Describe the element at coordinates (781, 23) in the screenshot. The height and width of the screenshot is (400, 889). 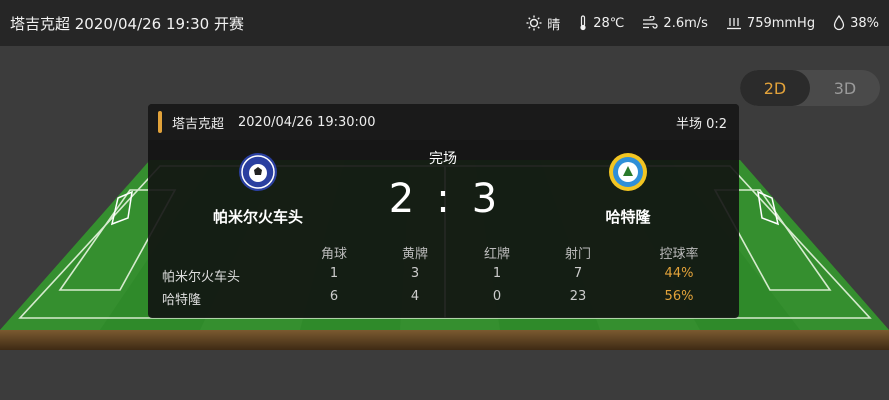
I see `pressure-text: 759mmHg` at that location.